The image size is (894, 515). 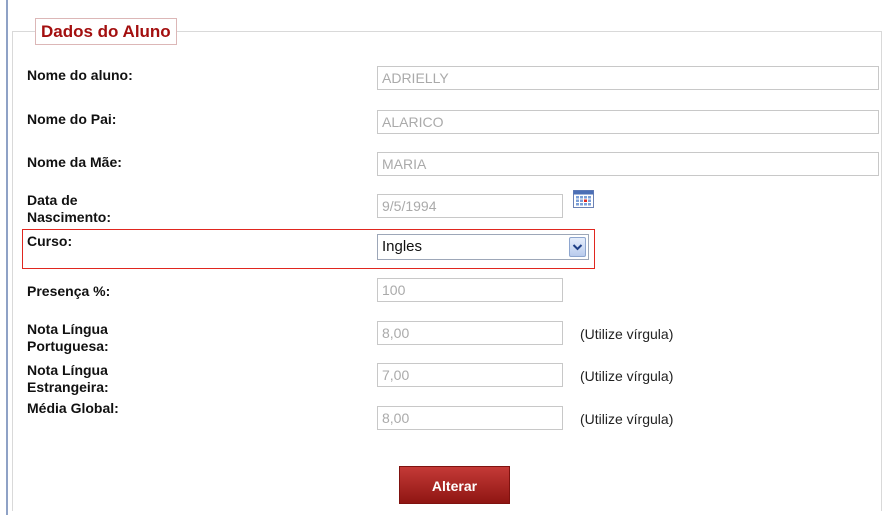 What do you see at coordinates (127, 379) in the screenshot?
I see `foreign-grade-label: Nota Língua Estrangeira:` at bounding box center [127, 379].